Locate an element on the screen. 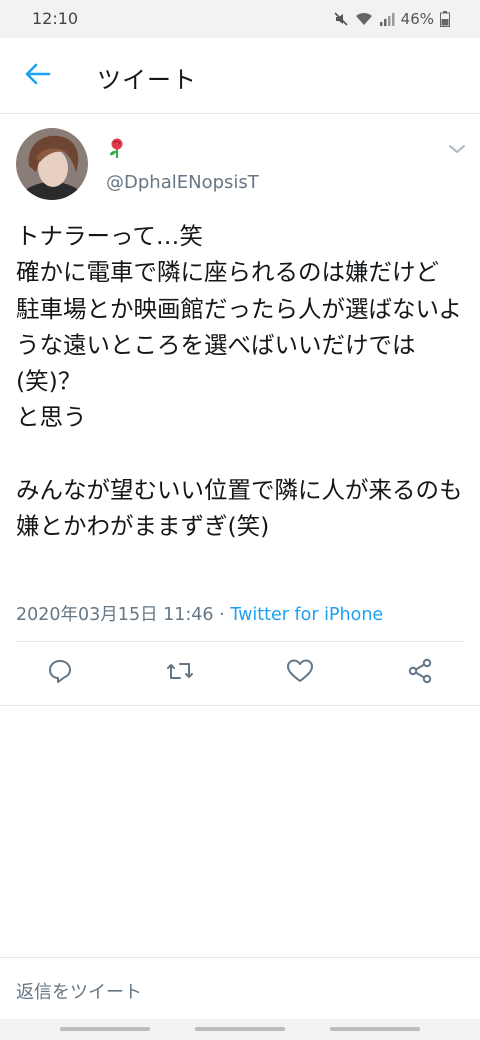  tweet-meta: 2020年03月15日 11:46 · Twitter for iPhone is located at coordinates (199, 613).